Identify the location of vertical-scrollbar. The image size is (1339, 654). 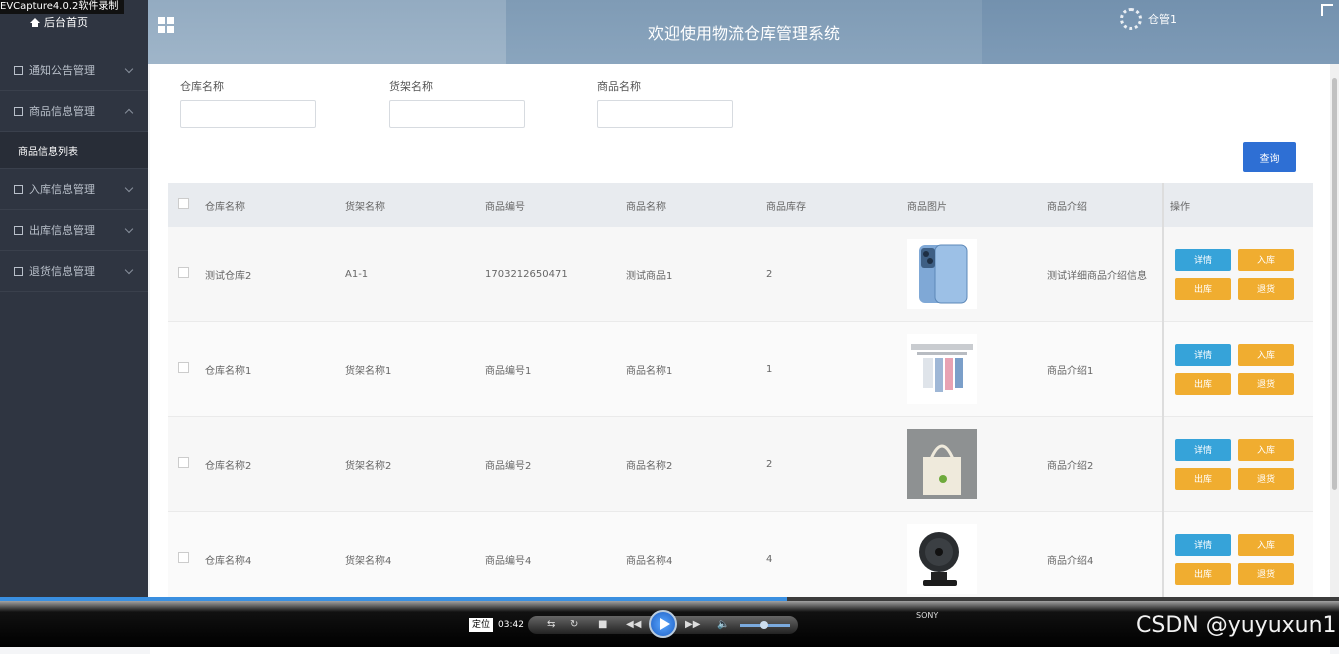
(1334, 334).